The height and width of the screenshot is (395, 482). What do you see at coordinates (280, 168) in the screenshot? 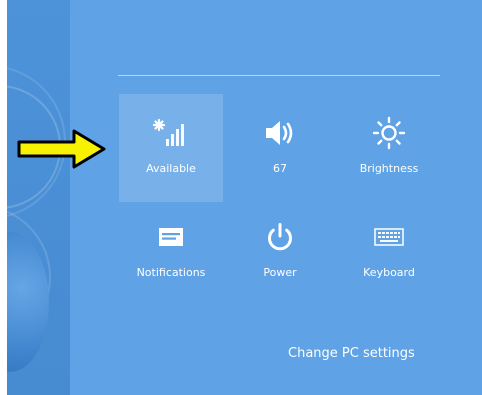
I see `volume-label: 67` at bounding box center [280, 168].